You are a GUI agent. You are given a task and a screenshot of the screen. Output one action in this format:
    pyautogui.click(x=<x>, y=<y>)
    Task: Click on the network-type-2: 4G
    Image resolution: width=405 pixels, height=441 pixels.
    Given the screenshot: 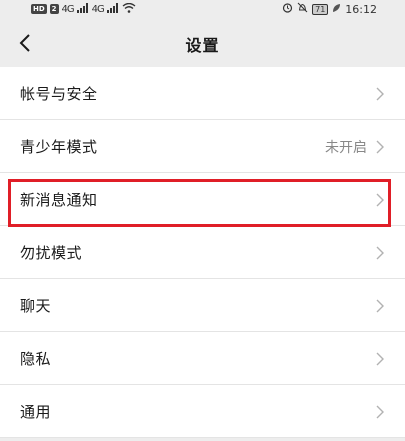 What is the action you would take?
    pyautogui.click(x=98, y=9)
    